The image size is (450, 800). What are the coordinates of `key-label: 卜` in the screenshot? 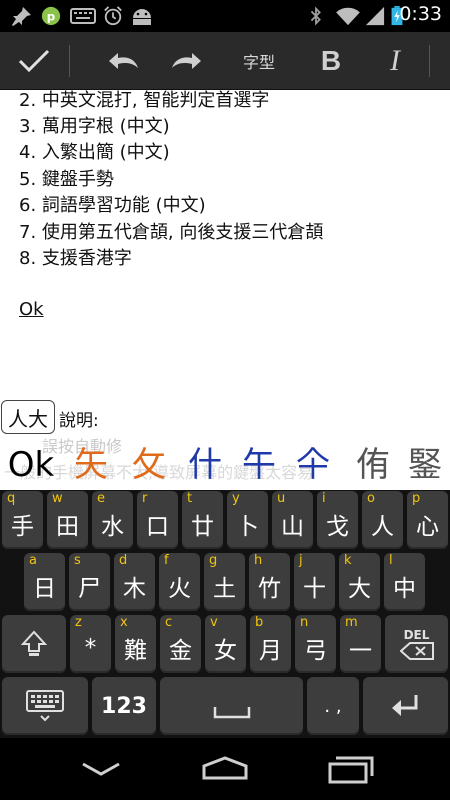 It's located at (247, 527).